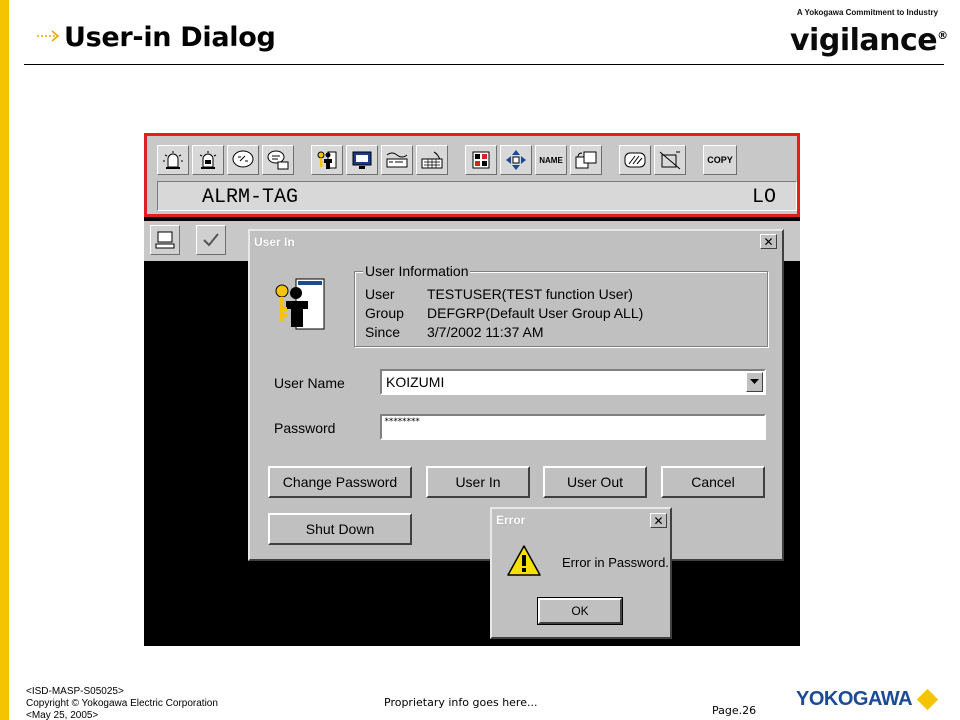 The height and width of the screenshot is (720, 960). What do you see at coordinates (432, 160) in the screenshot?
I see `keyboard-icon` at bounding box center [432, 160].